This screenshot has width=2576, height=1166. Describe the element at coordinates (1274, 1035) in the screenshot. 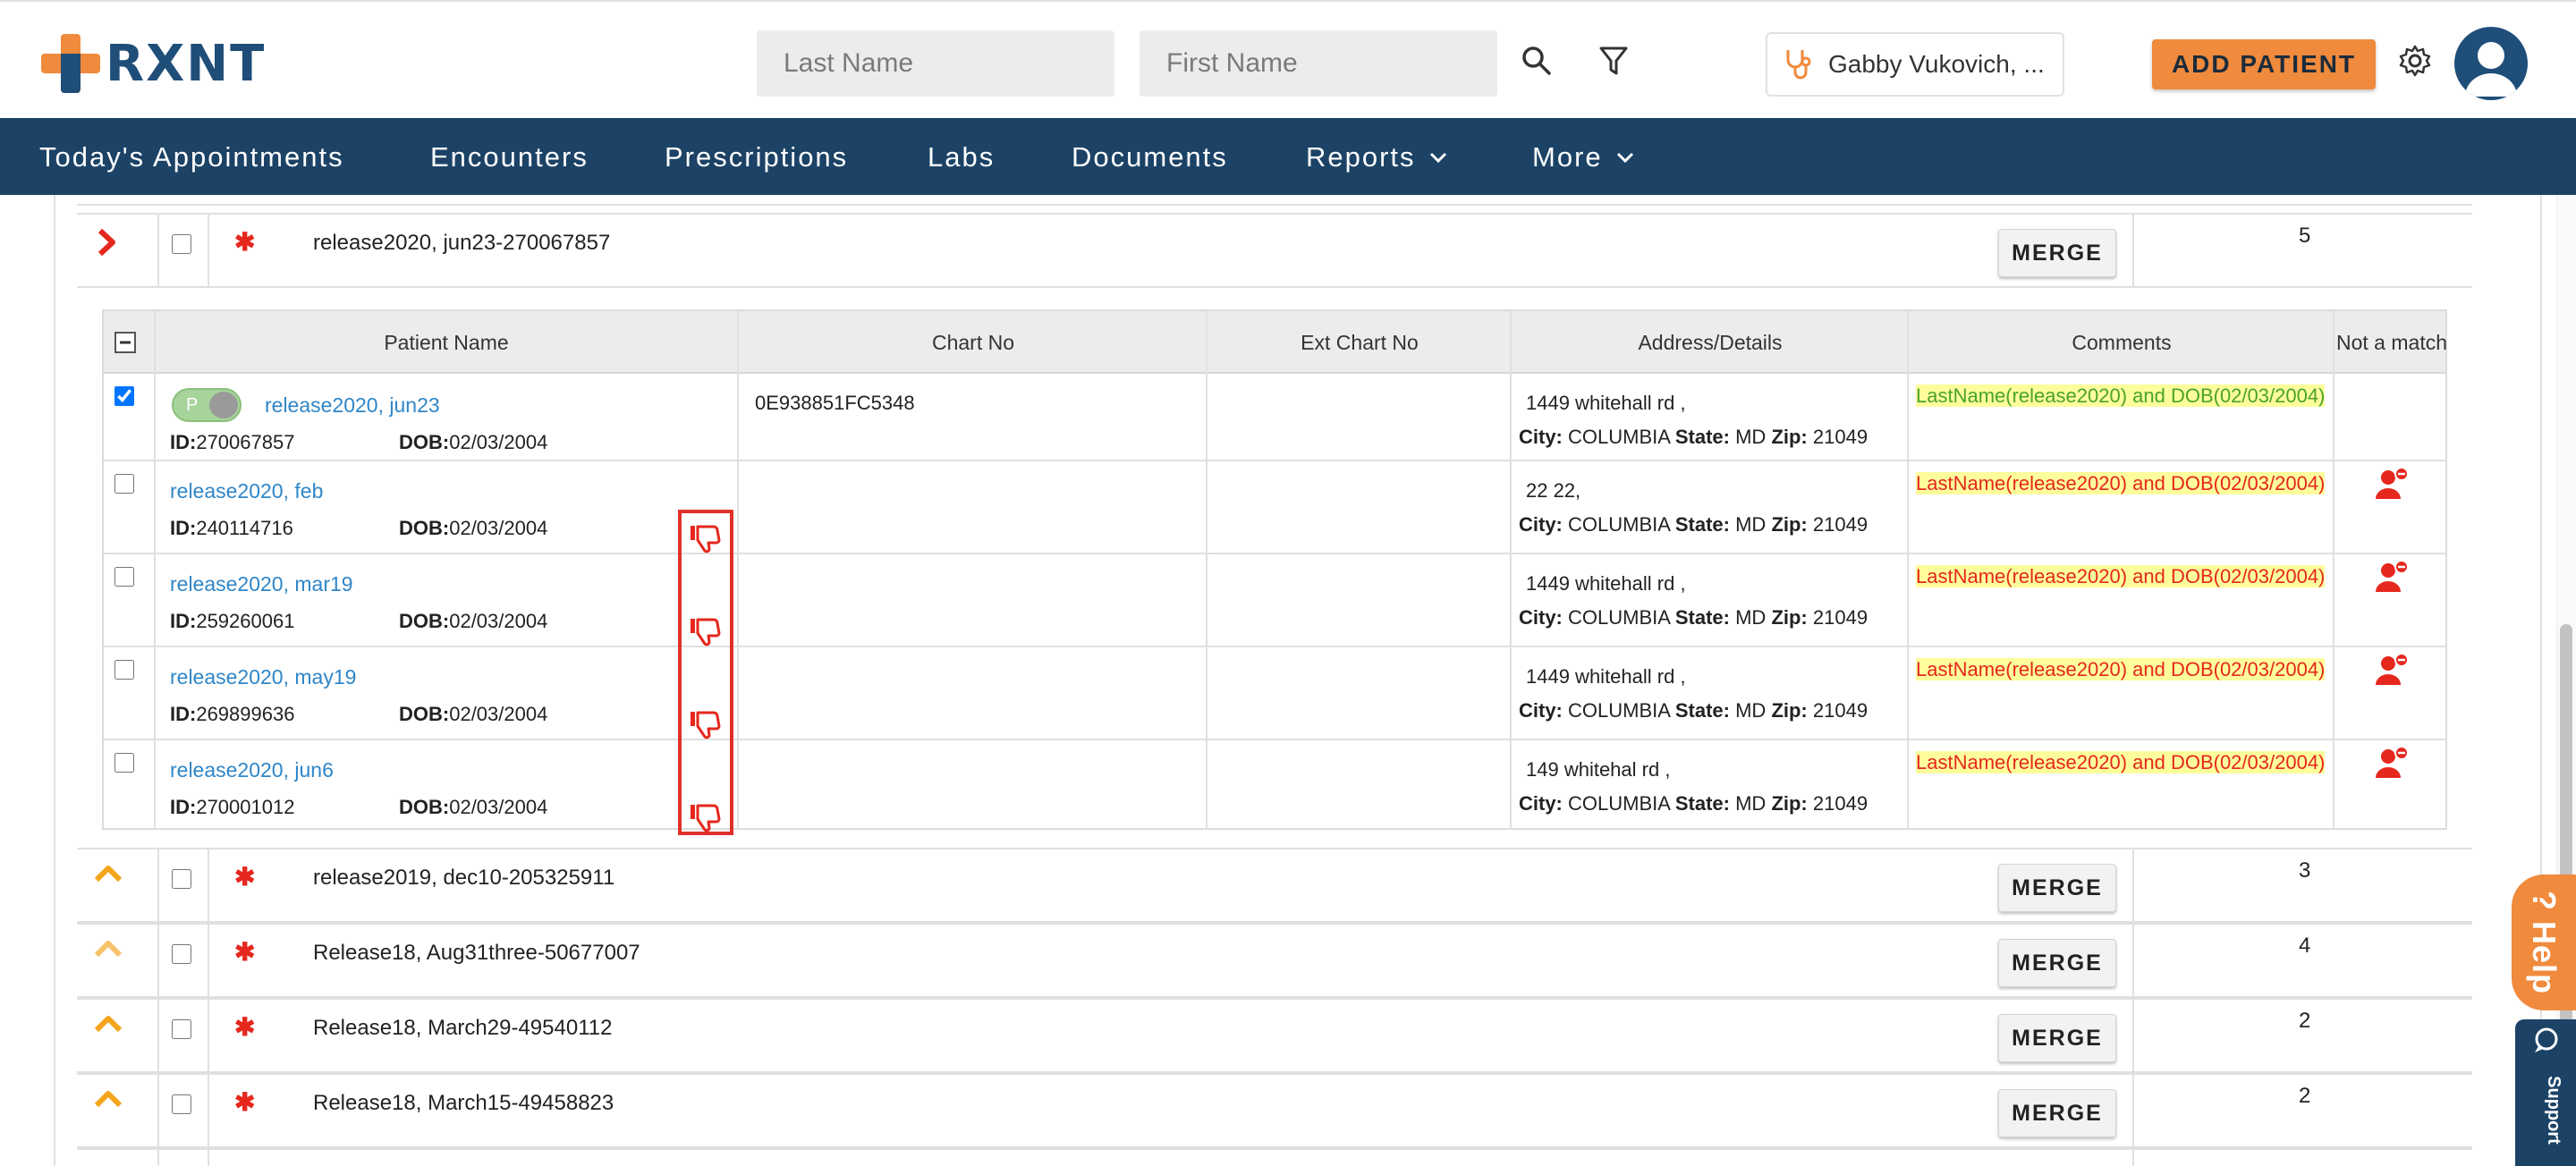

I see `duplicate-group-row: ✱ Release18, March29-49540112 MERGE 2` at that location.